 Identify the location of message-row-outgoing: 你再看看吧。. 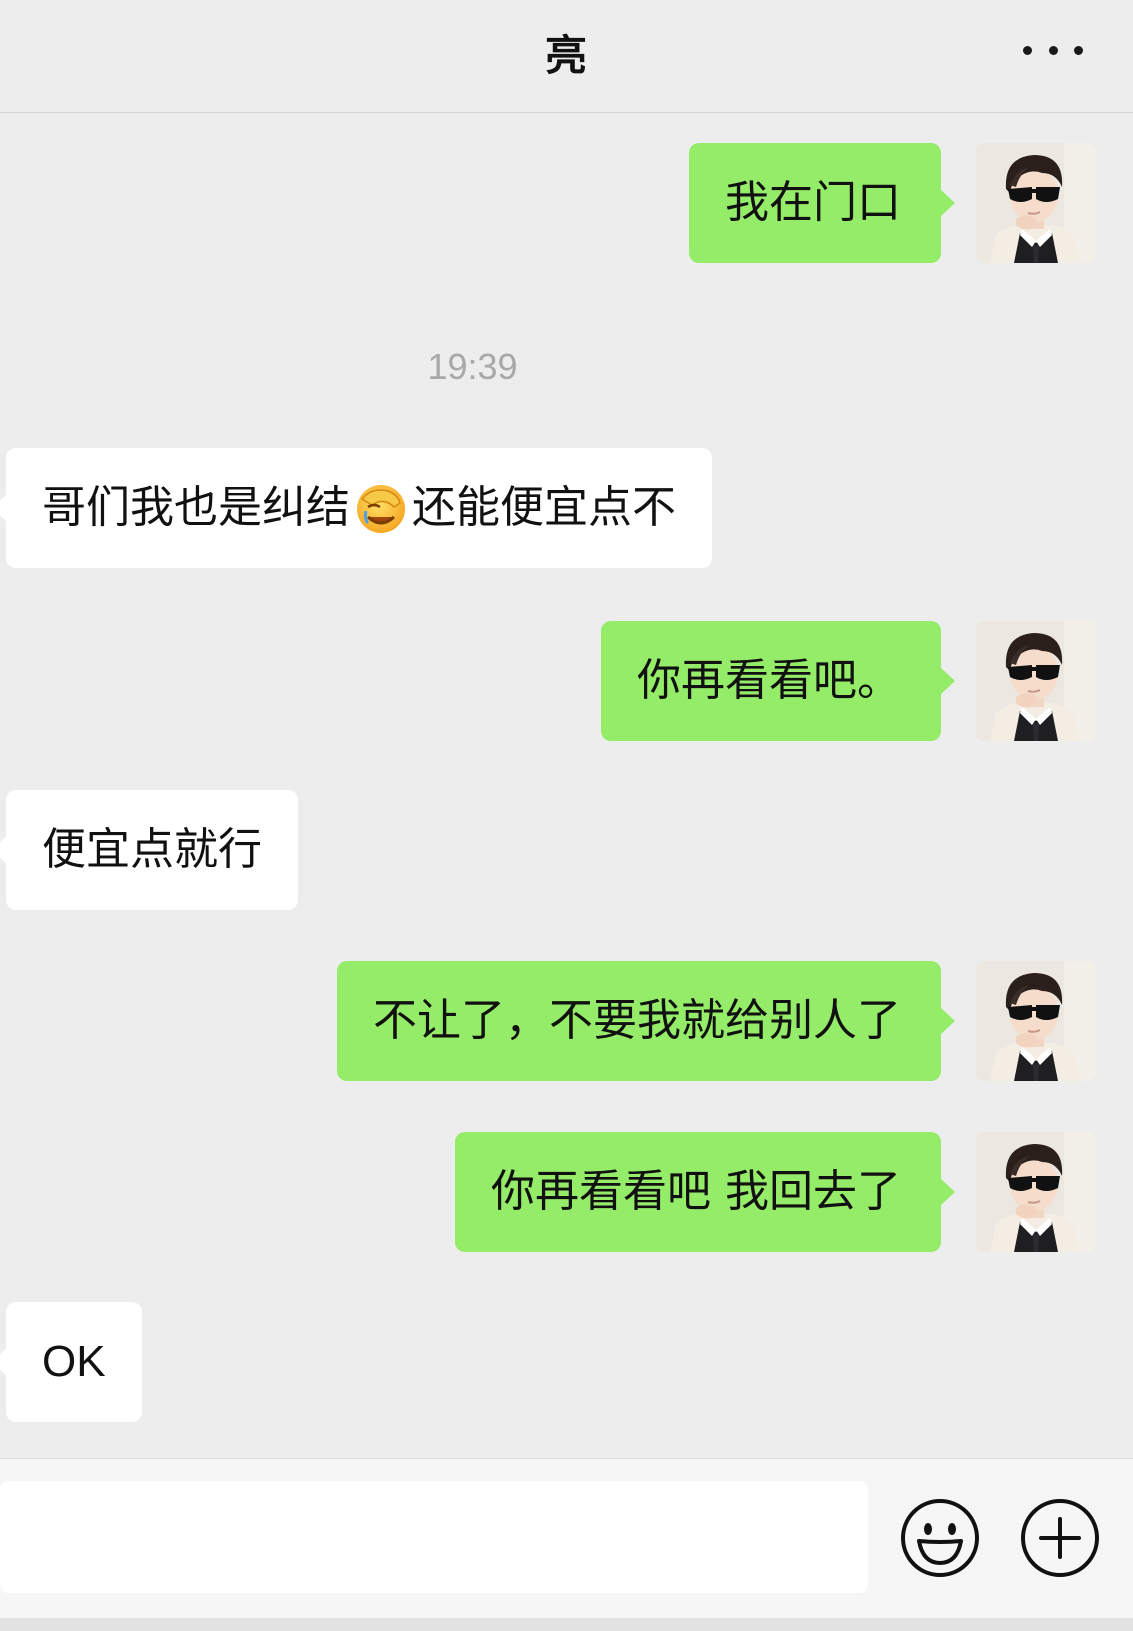
(566, 681).